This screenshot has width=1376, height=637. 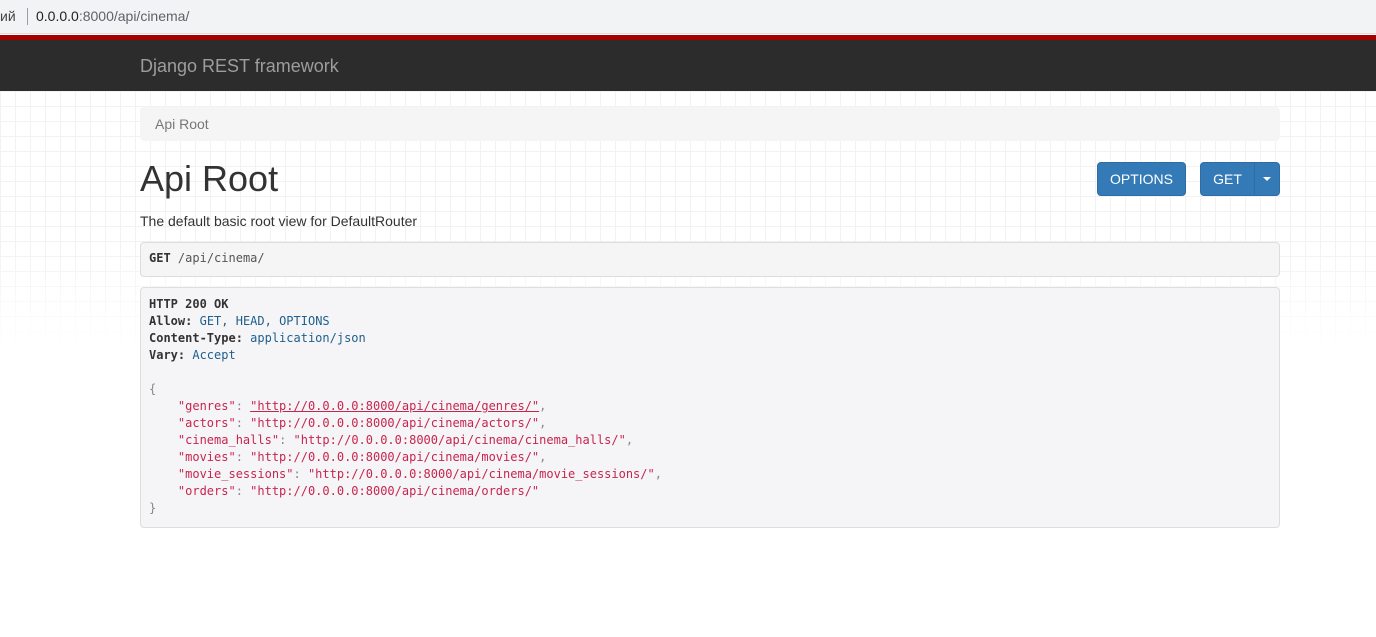 What do you see at coordinates (394, 406) in the screenshot?
I see `json-link-genres: "http://0.0.0.0:8000/api/cinema/genres/"` at bounding box center [394, 406].